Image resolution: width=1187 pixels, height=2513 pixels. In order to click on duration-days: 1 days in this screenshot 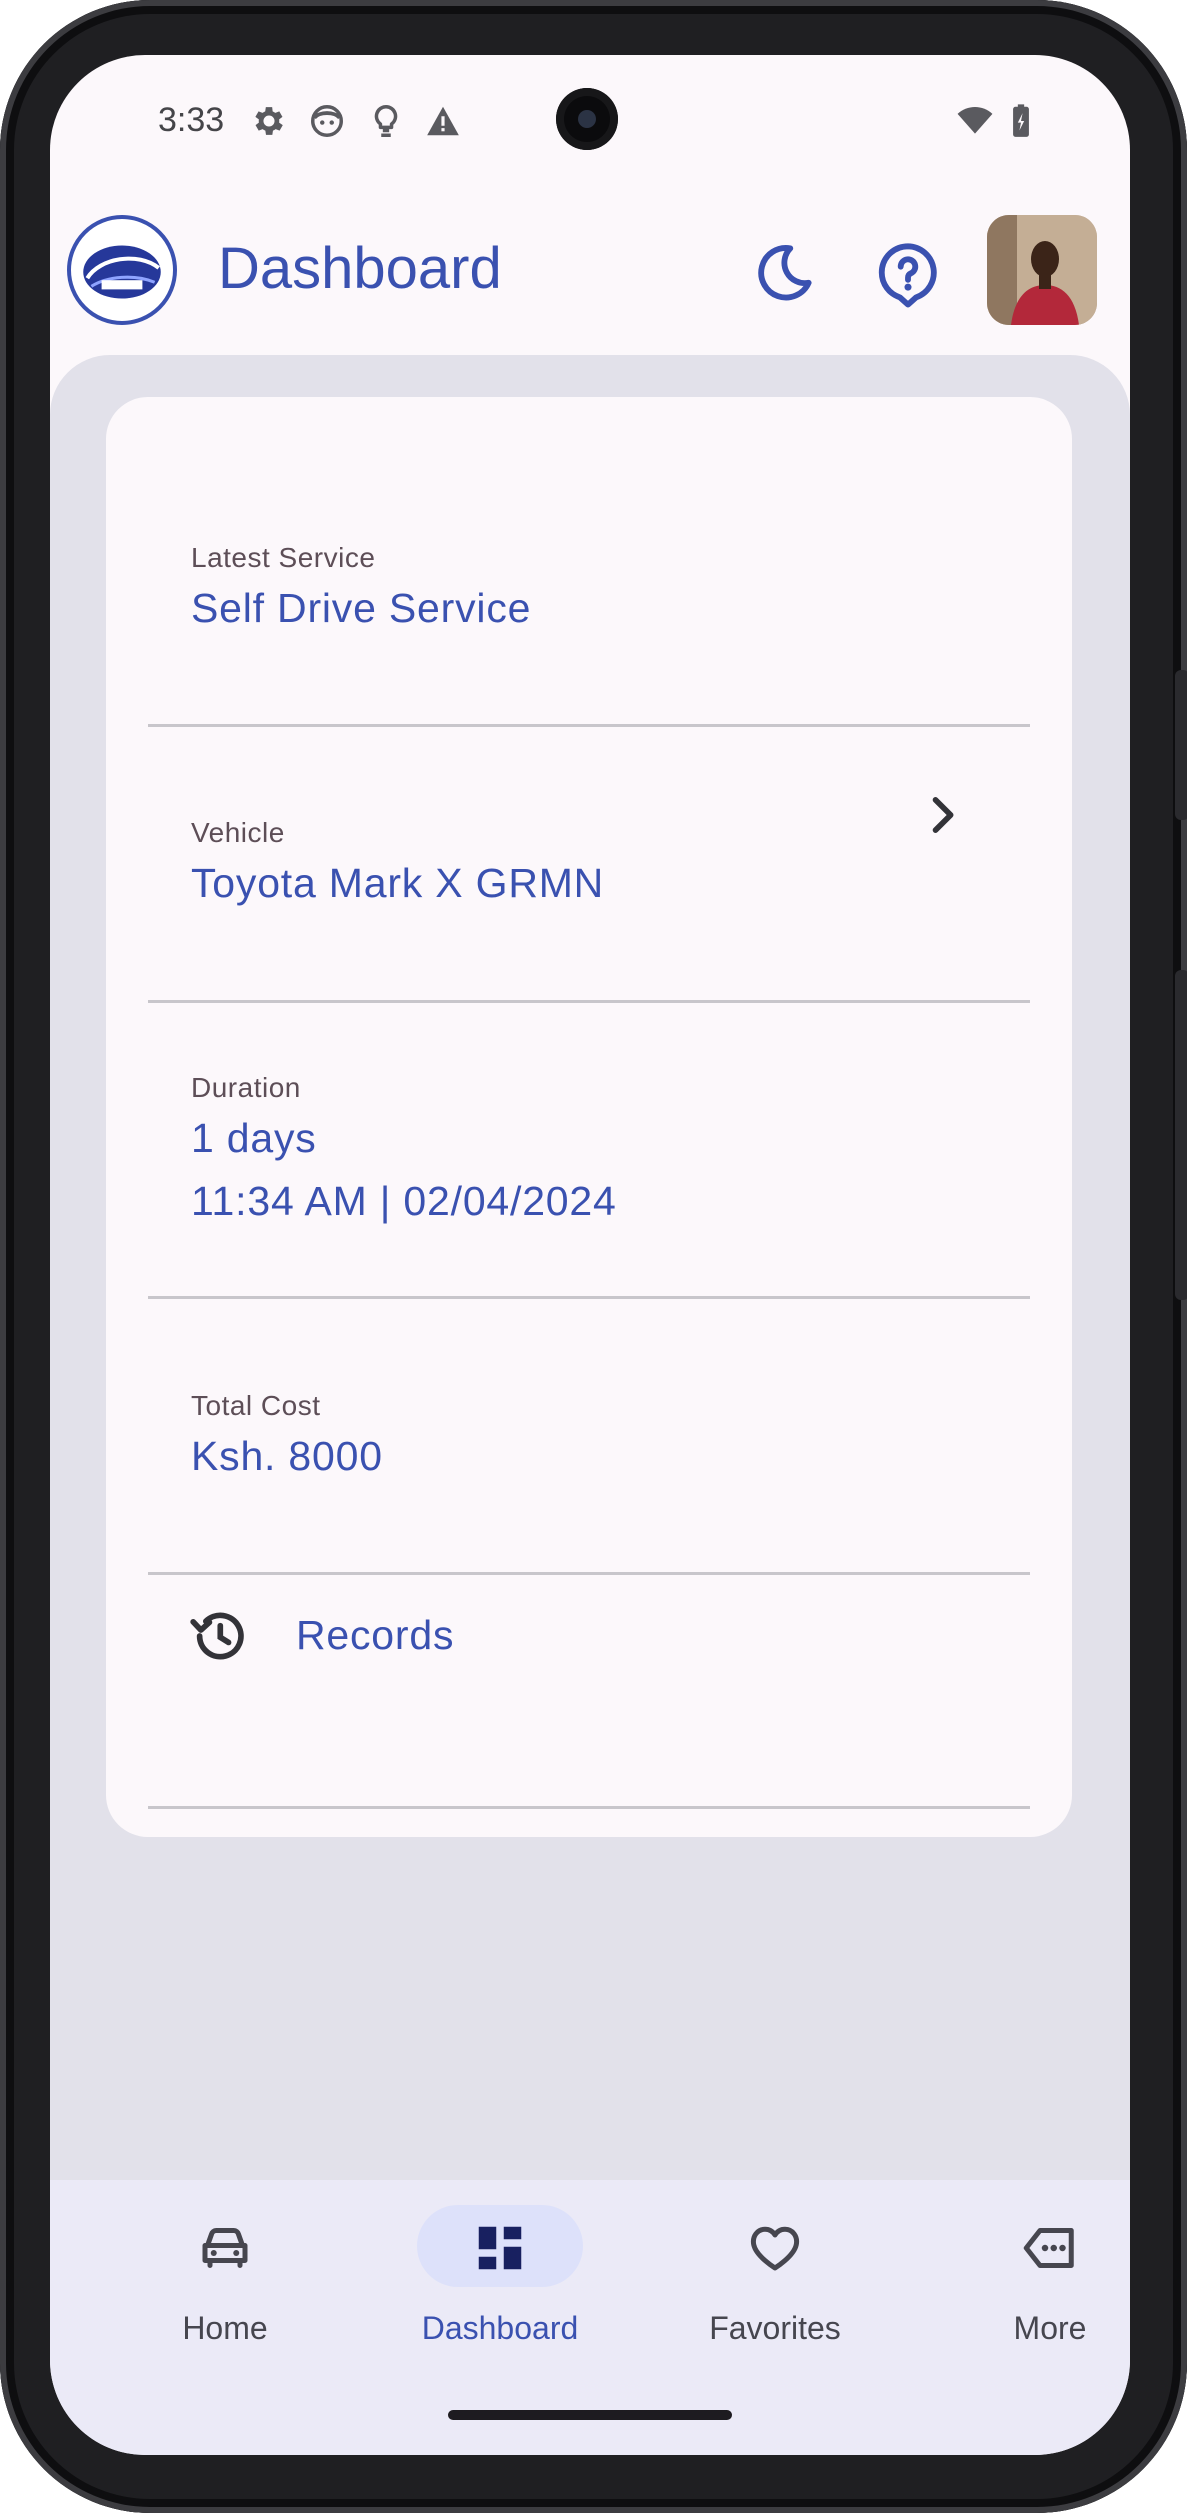, I will do `click(254, 1138)`.